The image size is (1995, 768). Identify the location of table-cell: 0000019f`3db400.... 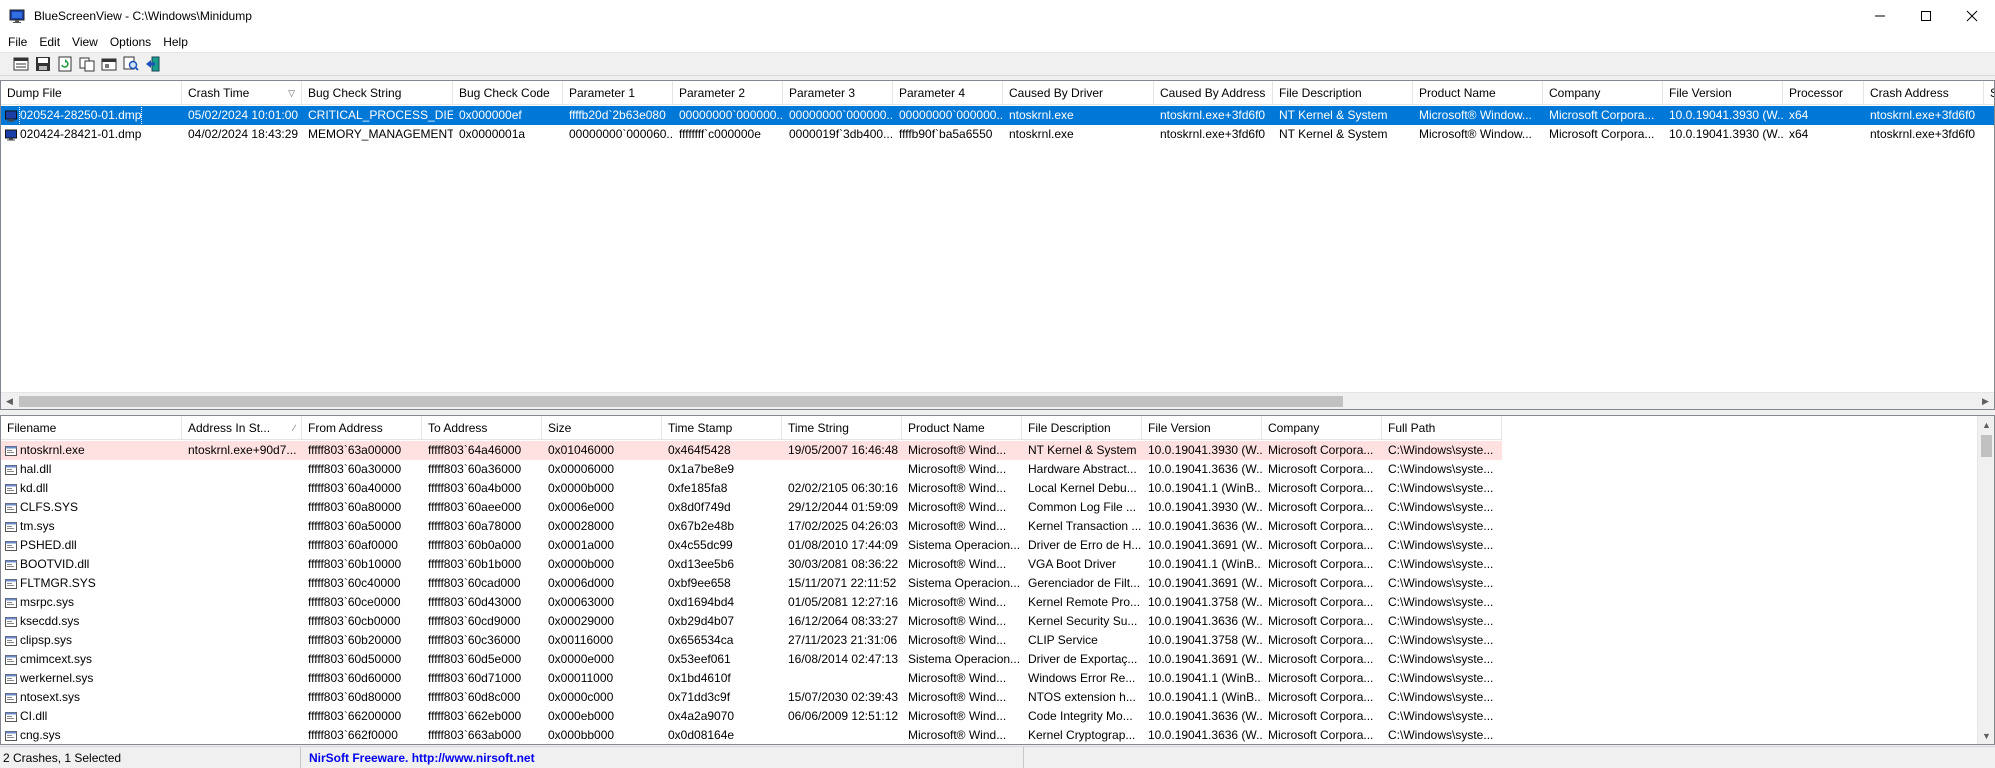
(841, 134).